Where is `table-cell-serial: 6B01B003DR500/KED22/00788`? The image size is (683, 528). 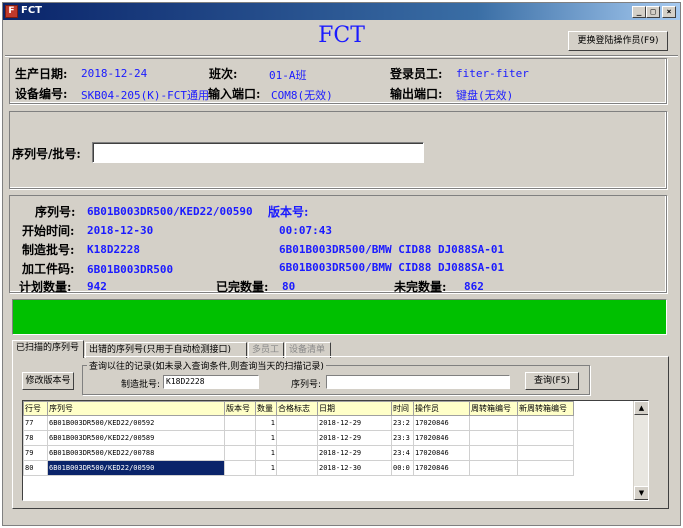 table-cell-serial: 6B01B003DR500/KED22/00788 is located at coordinates (136, 453).